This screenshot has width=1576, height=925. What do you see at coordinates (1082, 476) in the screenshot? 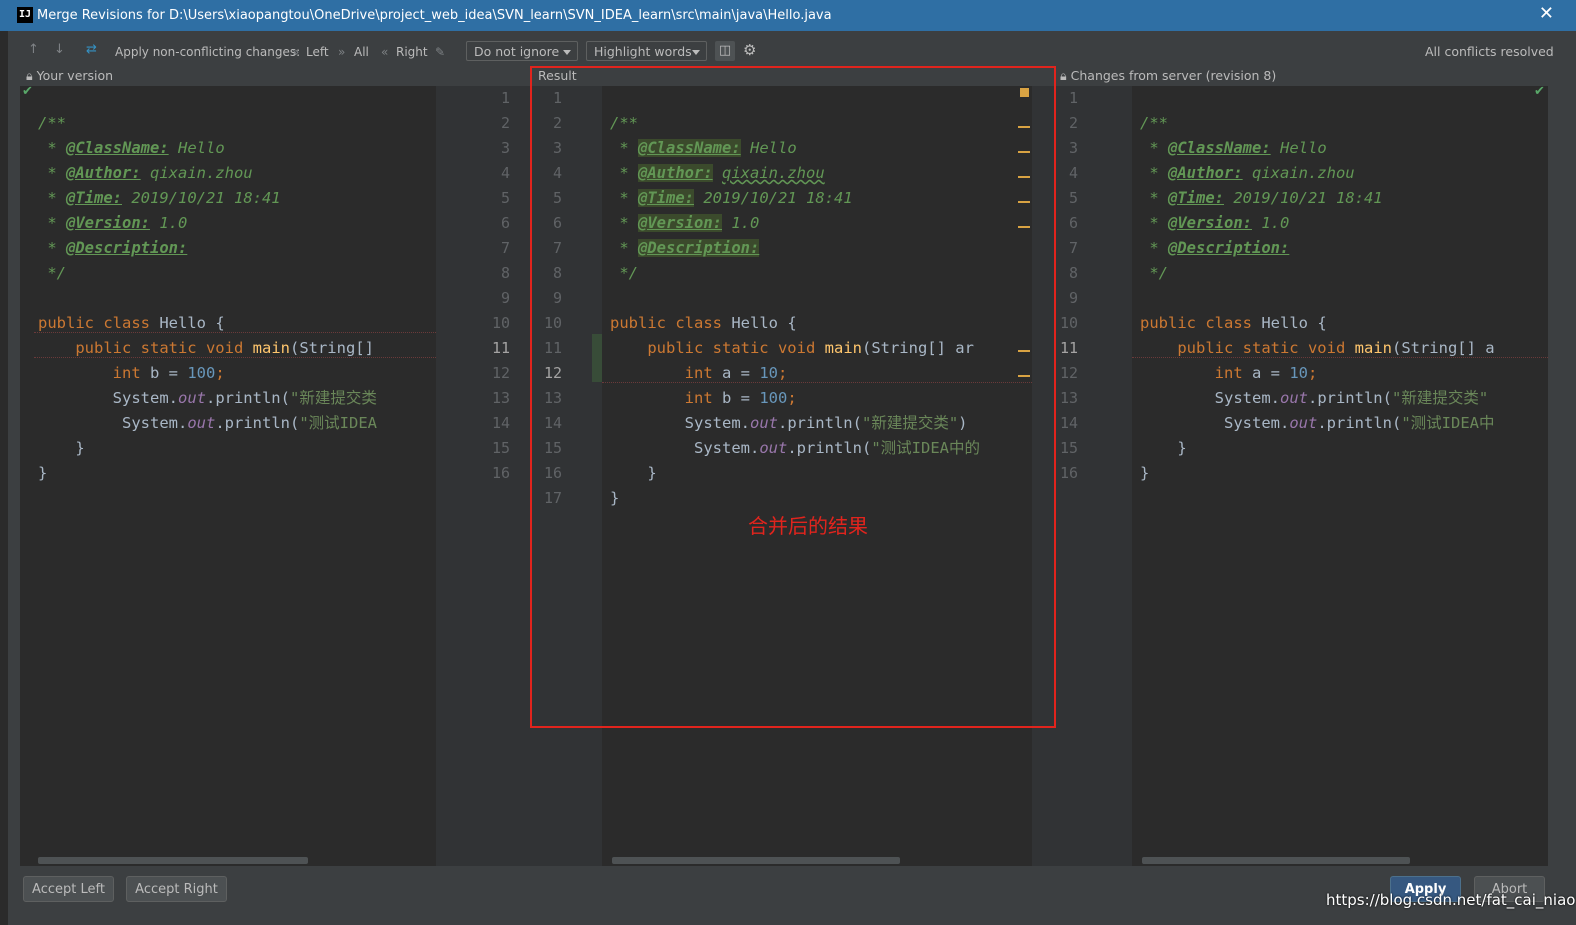
I see `result-right-gutter: 1 2 3 4 5 6 7 8 9 10 11 12 13 14 15 16` at bounding box center [1082, 476].